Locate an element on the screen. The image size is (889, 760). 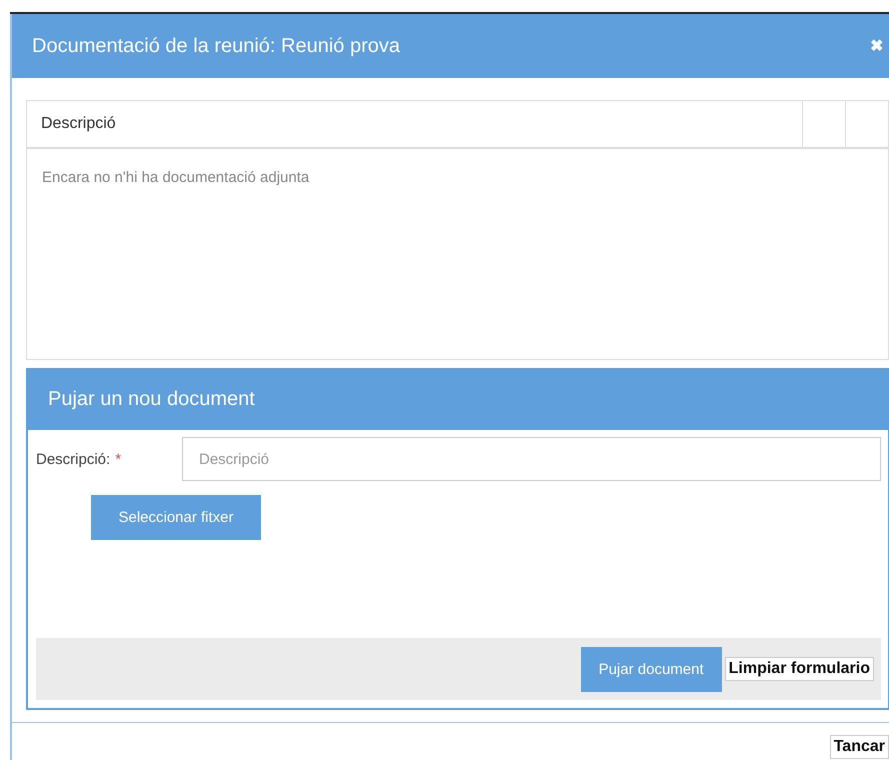
required-mark: * is located at coordinates (118, 459).